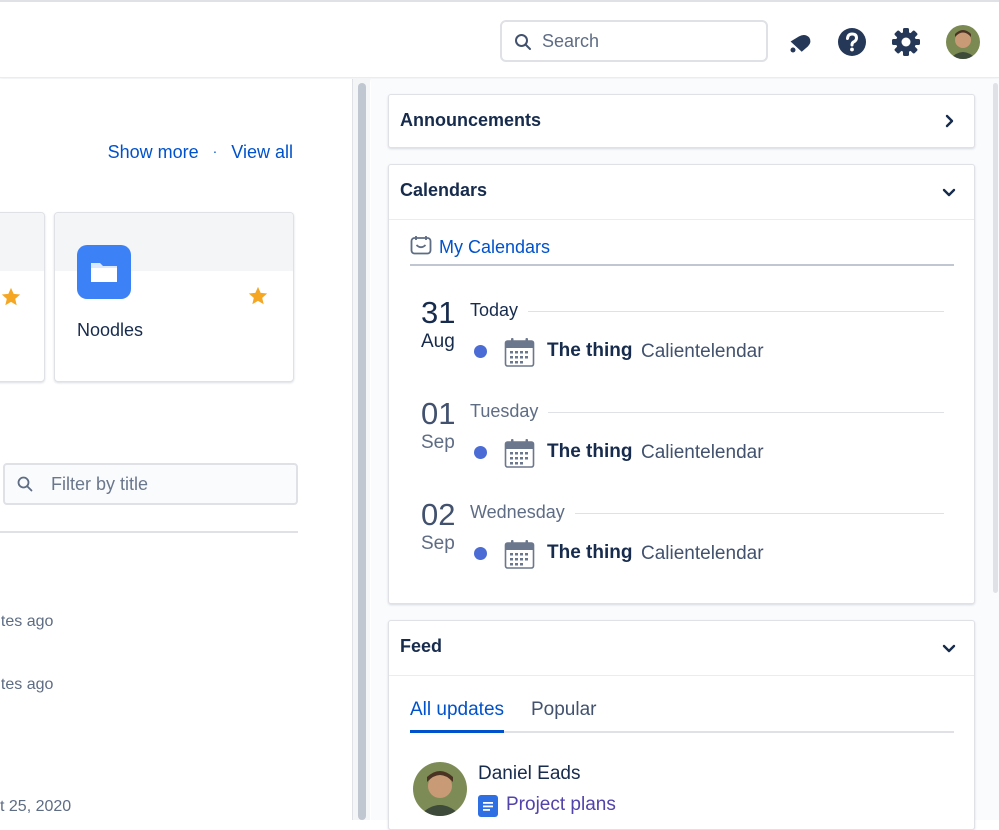 This screenshot has width=999, height=830. I want to click on activity-timestamp: st 25, 2020, so click(36, 806).